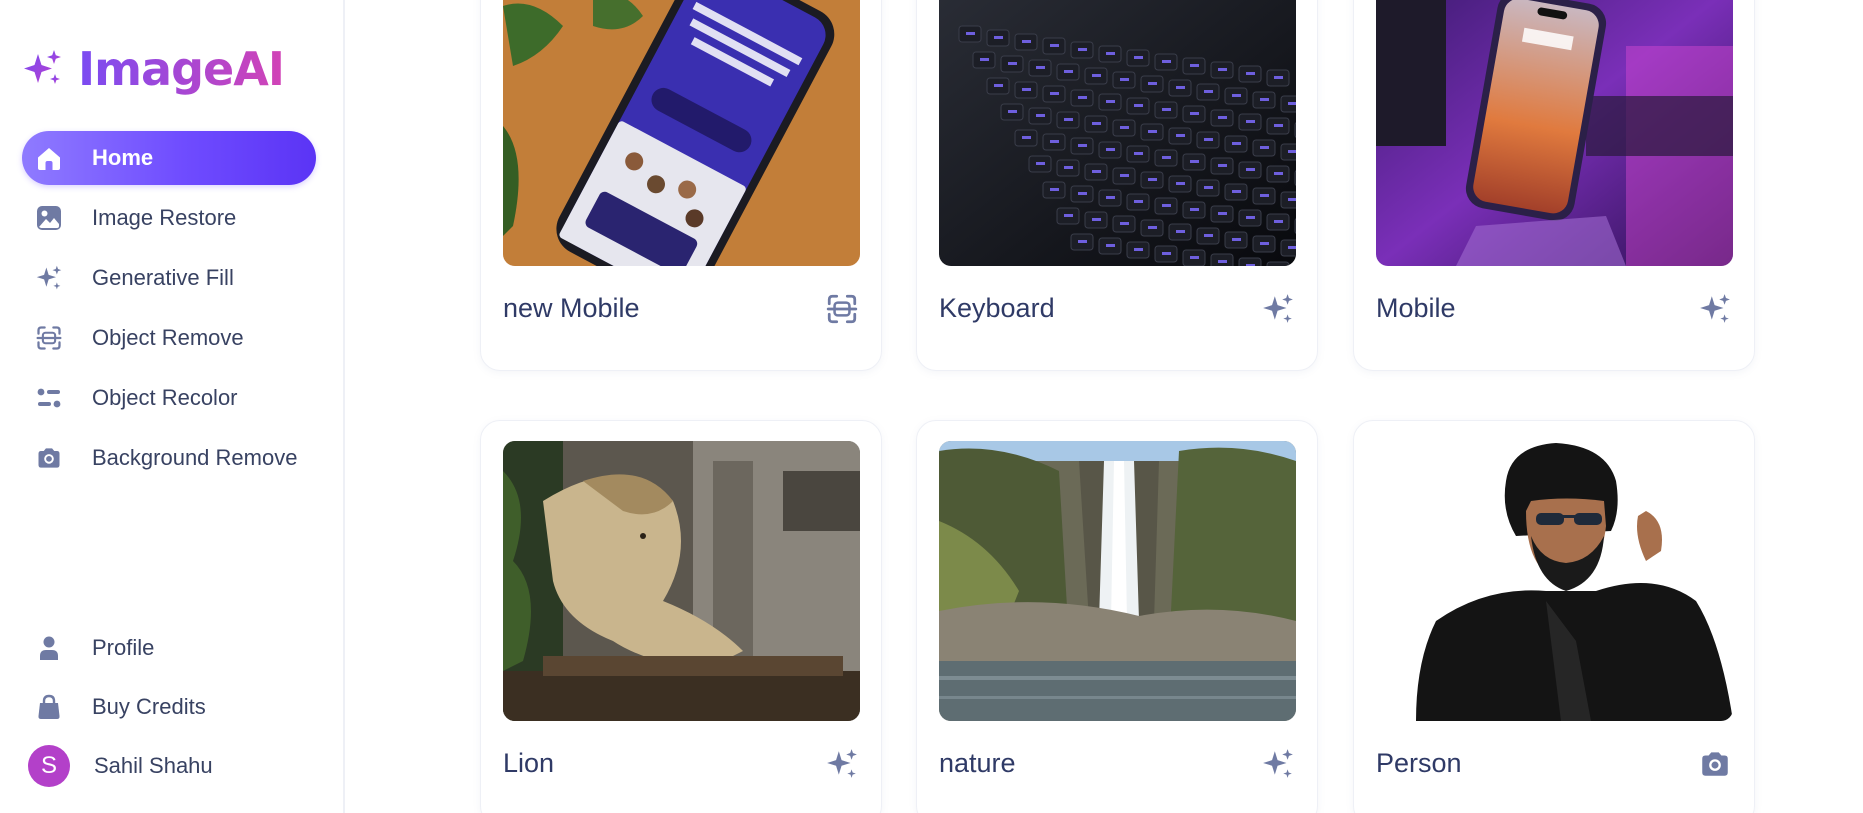 Image resolution: width=1863 pixels, height=813 pixels. What do you see at coordinates (571, 308) in the screenshot?
I see `card-title: new Mobile` at bounding box center [571, 308].